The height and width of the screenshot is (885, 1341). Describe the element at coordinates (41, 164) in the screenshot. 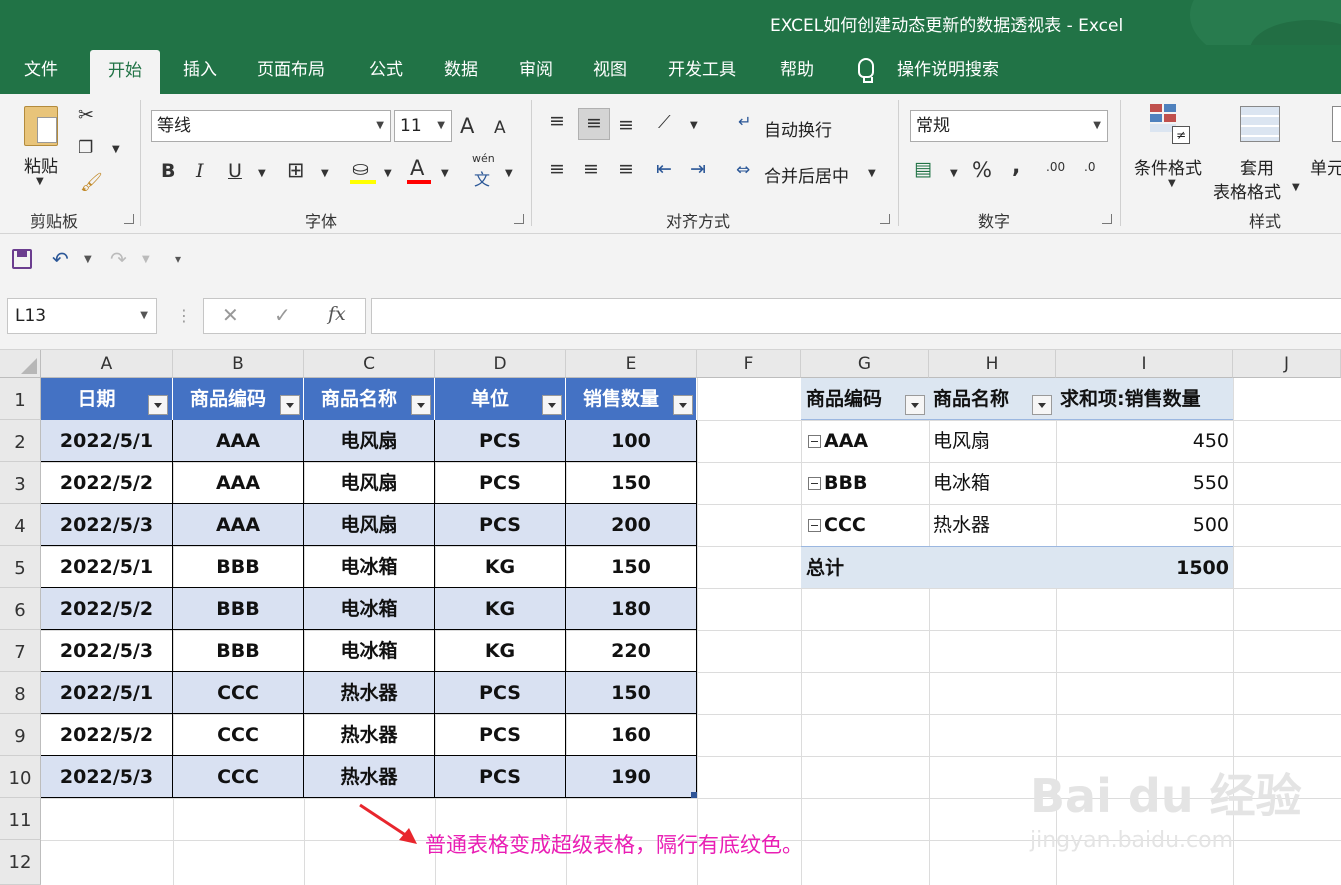

I see `paste-button: 粘贴` at that location.